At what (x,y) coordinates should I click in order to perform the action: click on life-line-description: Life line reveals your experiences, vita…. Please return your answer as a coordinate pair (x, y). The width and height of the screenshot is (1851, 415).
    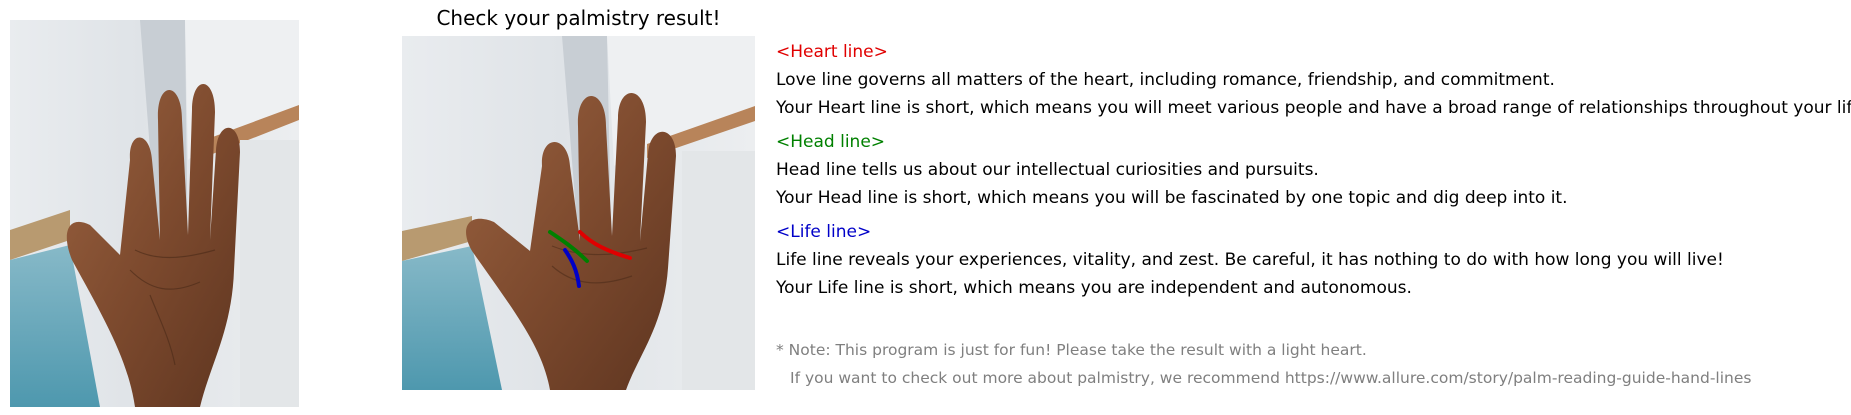
    Looking at the image, I should click on (1250, 260).